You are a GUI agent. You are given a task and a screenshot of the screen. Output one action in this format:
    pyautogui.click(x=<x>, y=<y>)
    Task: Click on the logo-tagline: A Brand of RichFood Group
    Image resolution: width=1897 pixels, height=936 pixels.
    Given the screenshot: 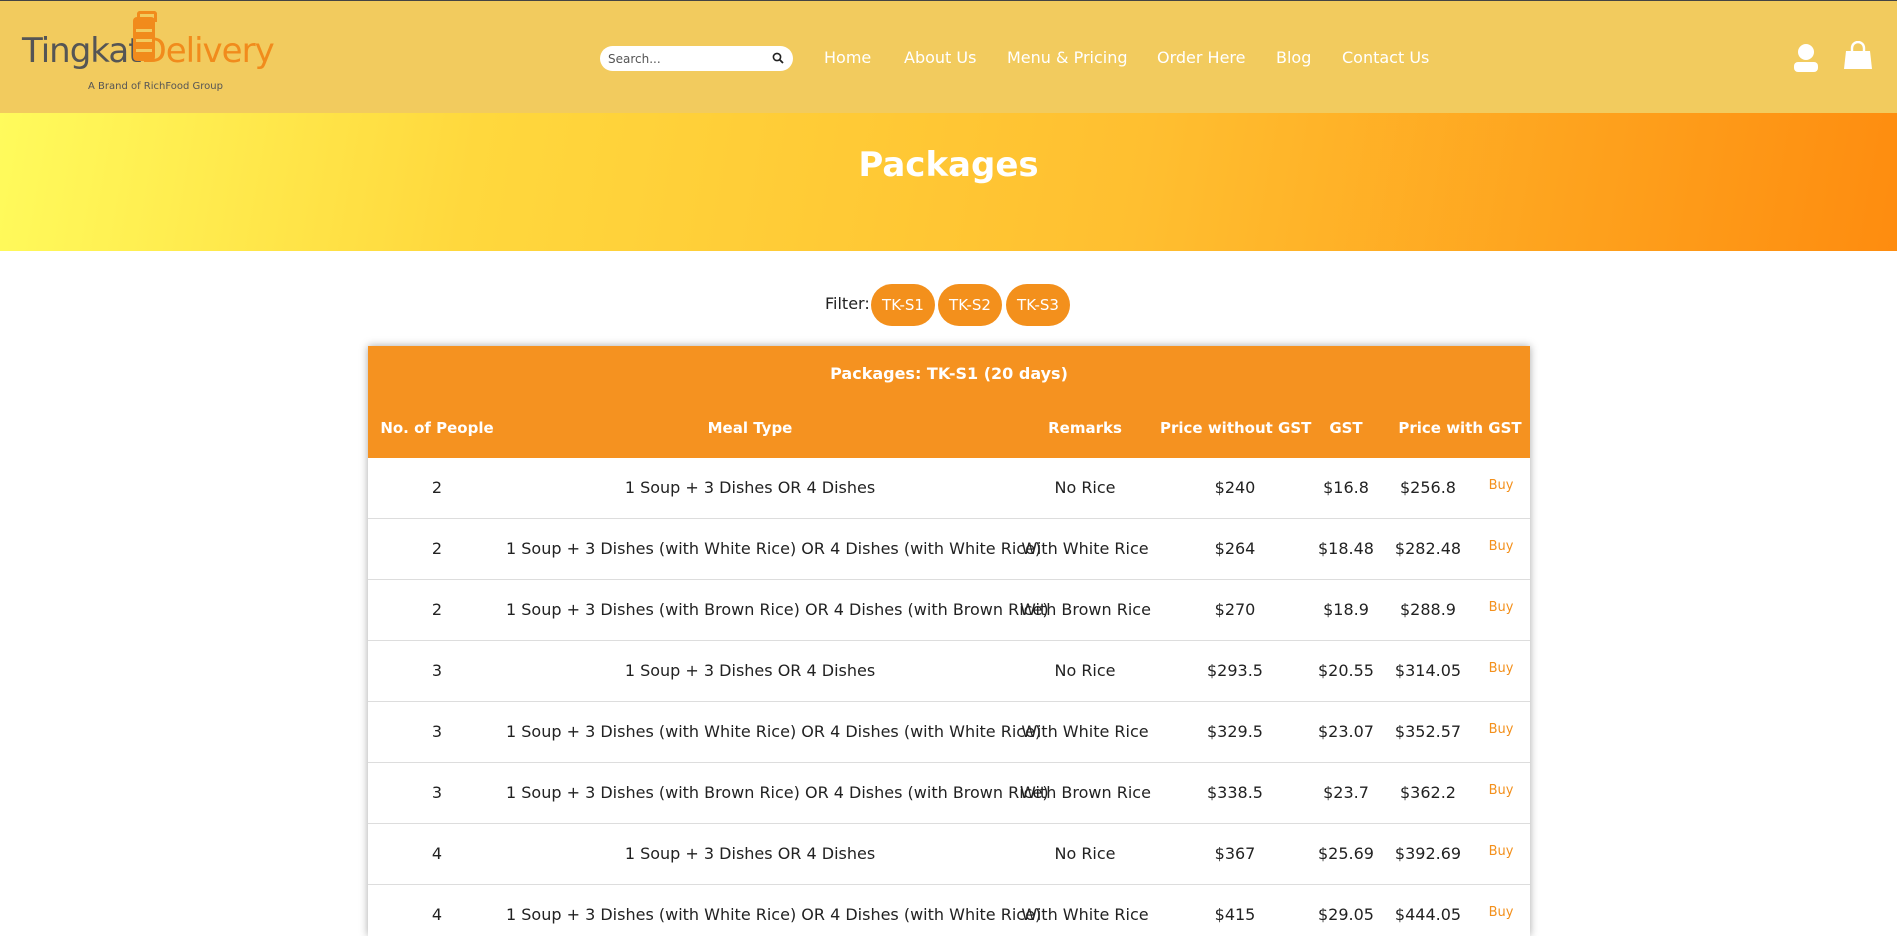 What is the action you would take?
    pyautogui.click(x=155, y=86)
    